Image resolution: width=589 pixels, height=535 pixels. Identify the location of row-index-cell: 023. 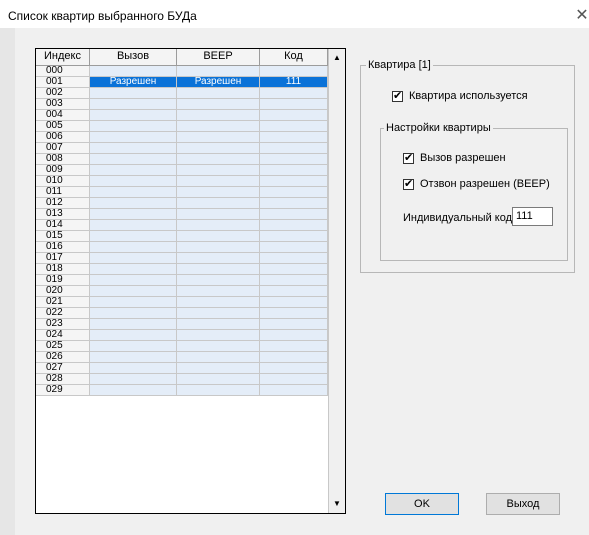
(63, 324).